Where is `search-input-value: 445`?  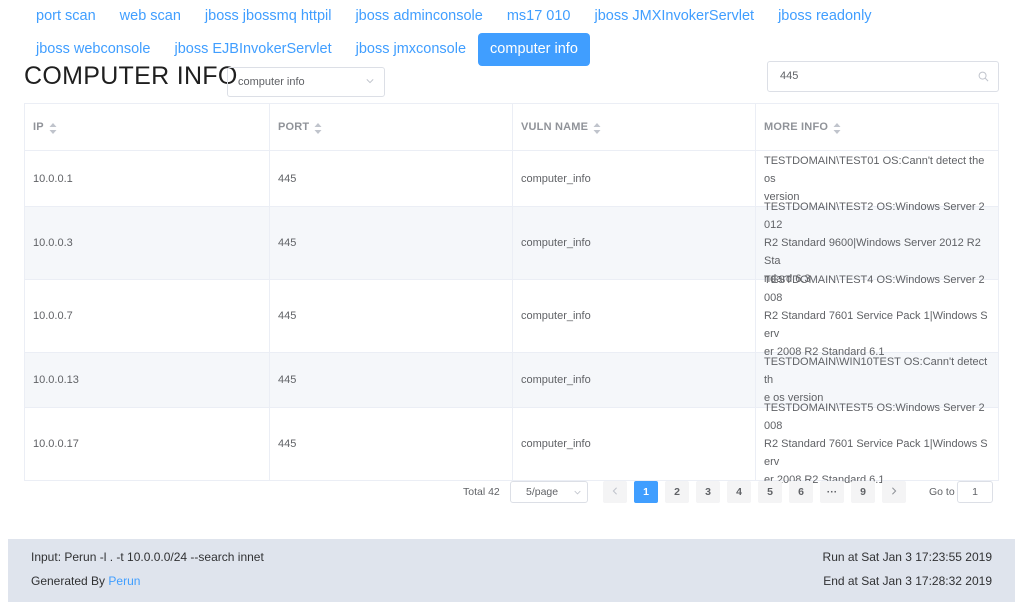
search-input-value: 445 is located at coordinates (789, 76).